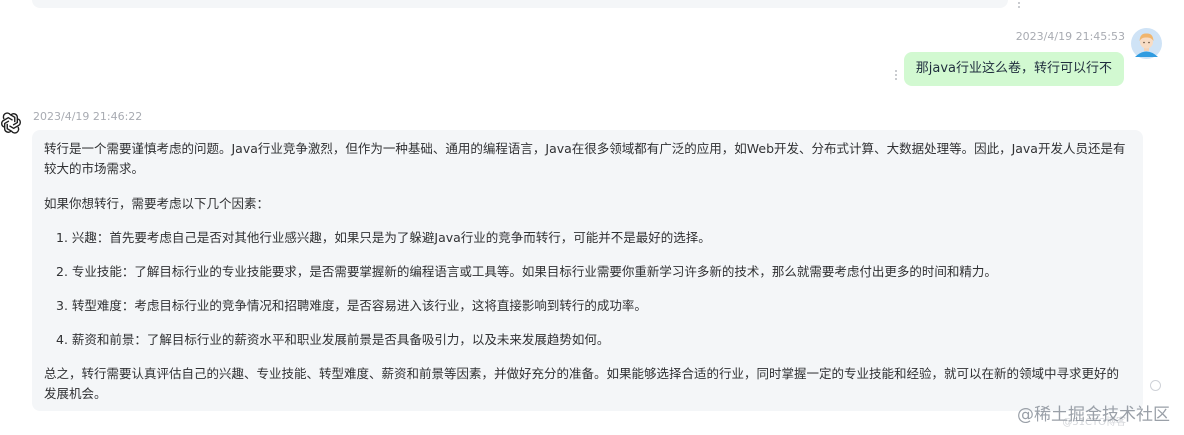  I want to click on answer-lead: 如果你想转行，需要考虑以下几个因素：, so click(157, 203).